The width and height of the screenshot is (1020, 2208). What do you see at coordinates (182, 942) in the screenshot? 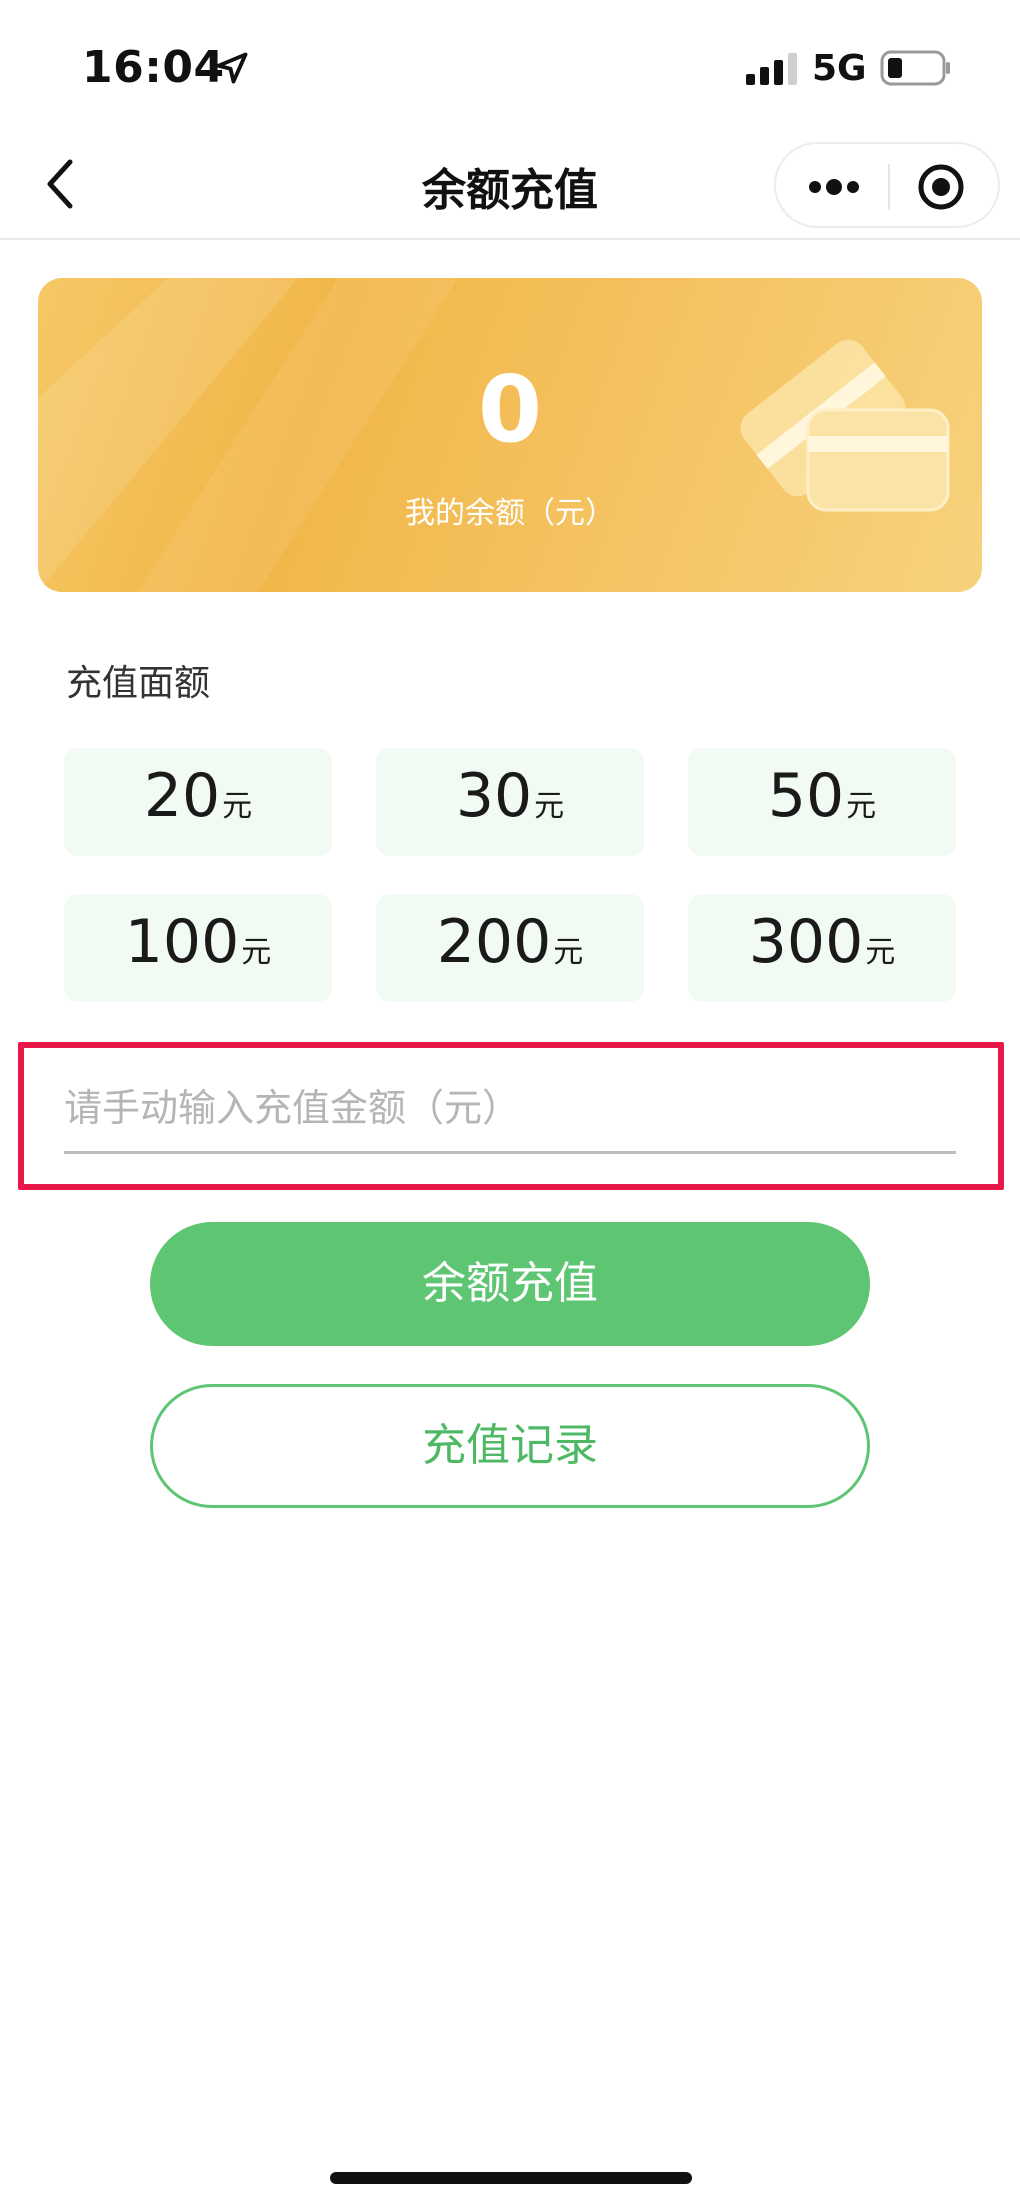
I see `amount-value: 100` at bounding box center [182, 942].